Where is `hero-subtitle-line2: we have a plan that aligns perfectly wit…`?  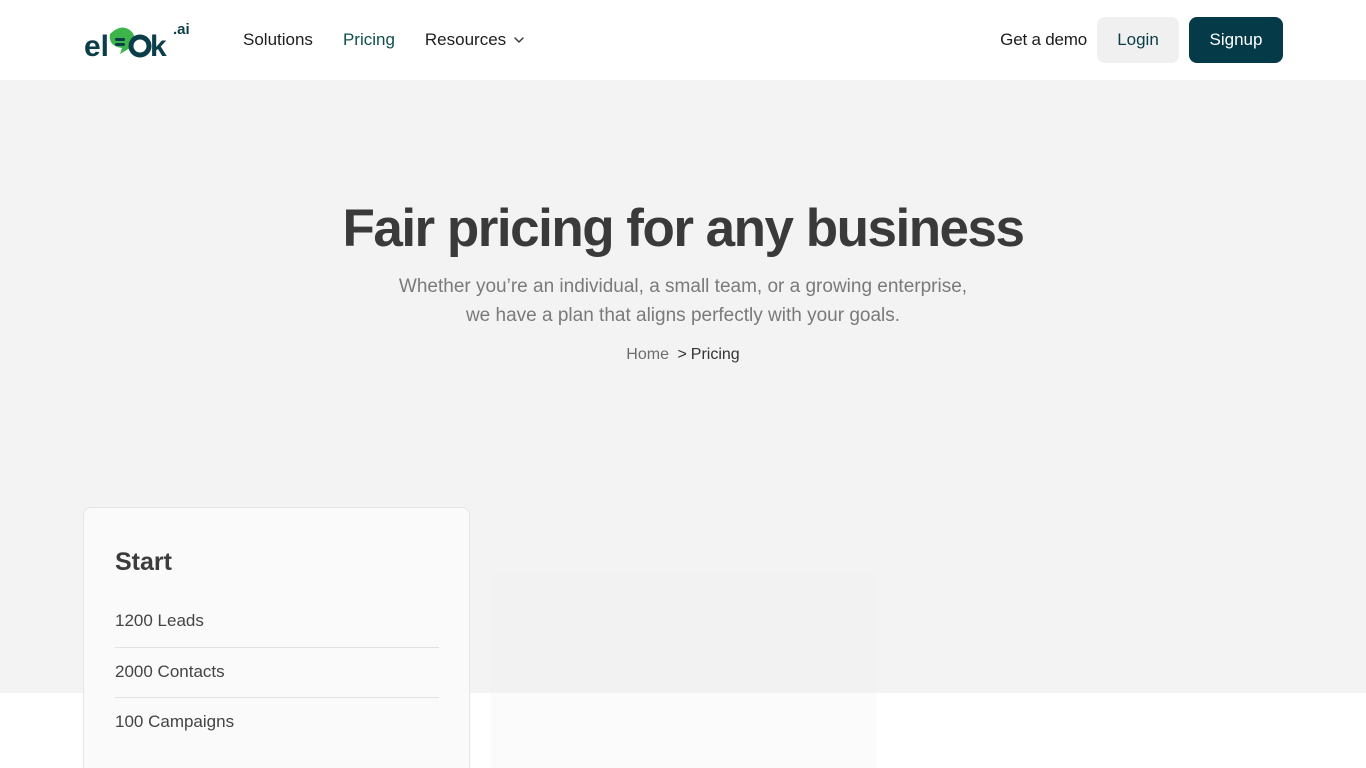
hero-subtitle-line2: we have a plan that aligns perfectly wit… is located at coordinates (683, 315).